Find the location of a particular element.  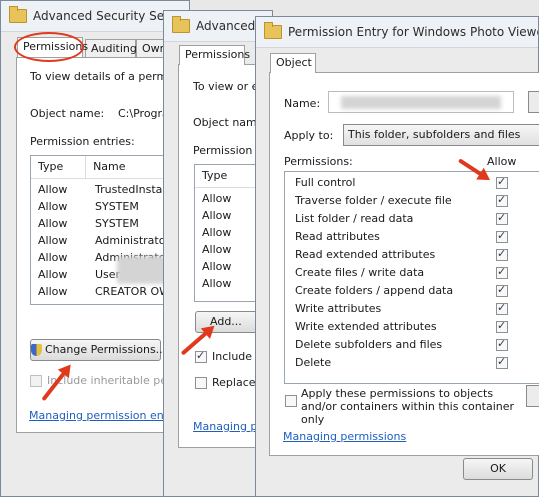

intro-text: To view or e is located at coordinates (226, 86).